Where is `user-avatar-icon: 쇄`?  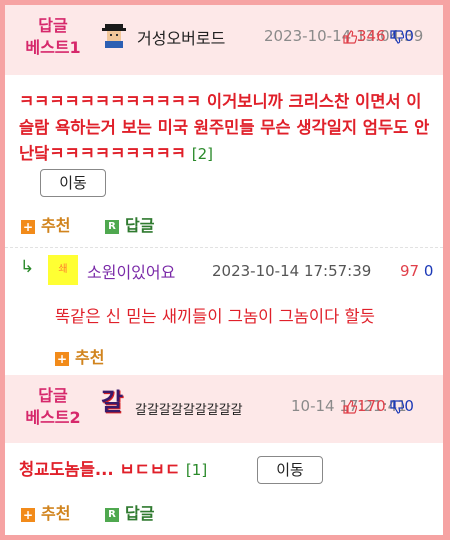
user-avatar-icon: 쇄 is located at coordinates (63, 270).